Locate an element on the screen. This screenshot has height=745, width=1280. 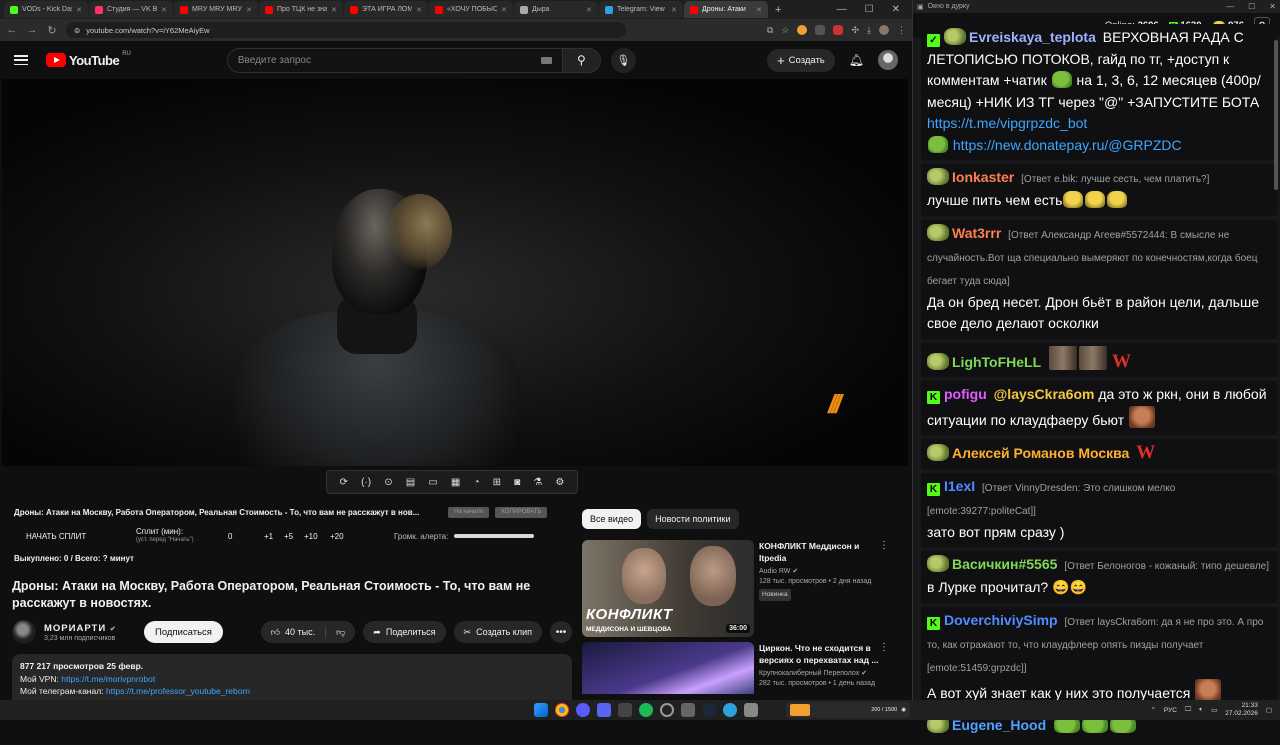
keyboard-icon is located at coordinates (546, 60).